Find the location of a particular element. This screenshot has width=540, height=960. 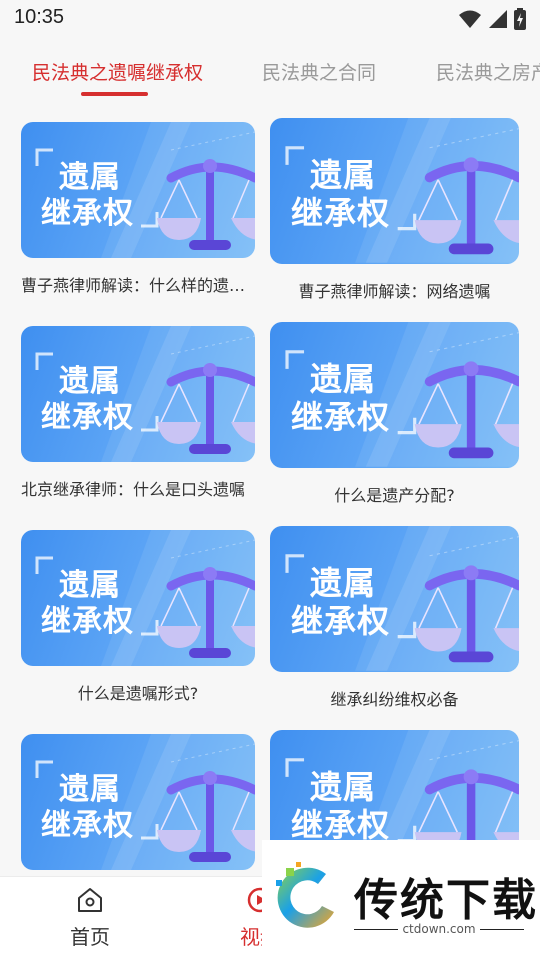

article-card: 遗属 继承权什么是遗嘱形式? is located at coordinates (138, 620).